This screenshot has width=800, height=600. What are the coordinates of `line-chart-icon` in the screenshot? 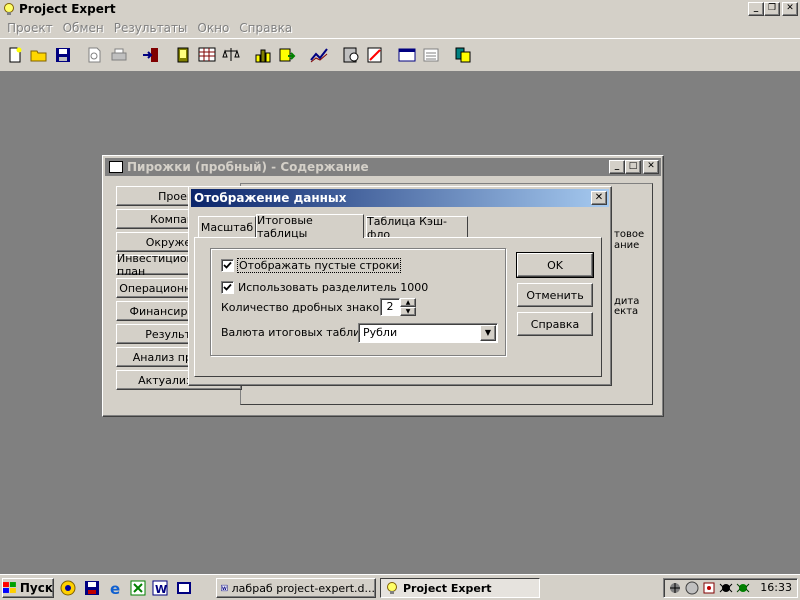 It's located at (319, 55).